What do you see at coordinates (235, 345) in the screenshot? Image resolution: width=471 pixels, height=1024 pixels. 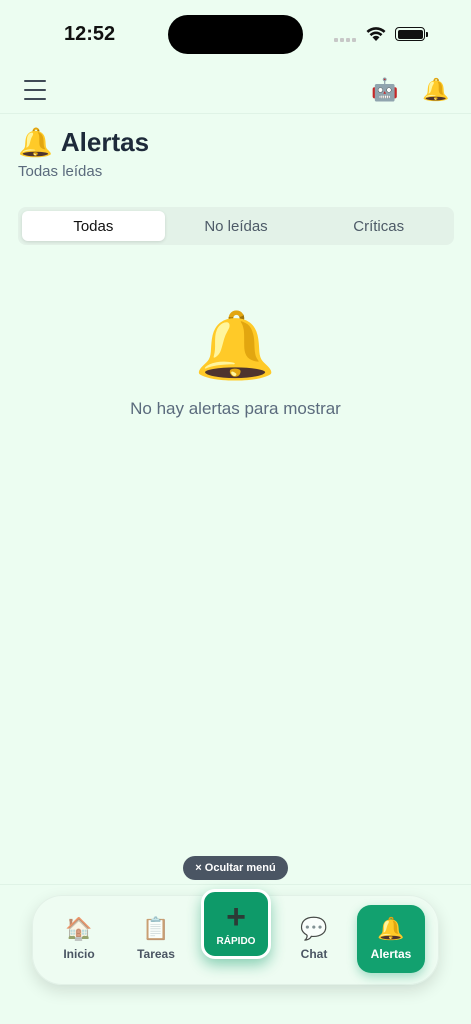 I see `empty-state-bell-icon: 🔔` at bounding box center [235, 345].